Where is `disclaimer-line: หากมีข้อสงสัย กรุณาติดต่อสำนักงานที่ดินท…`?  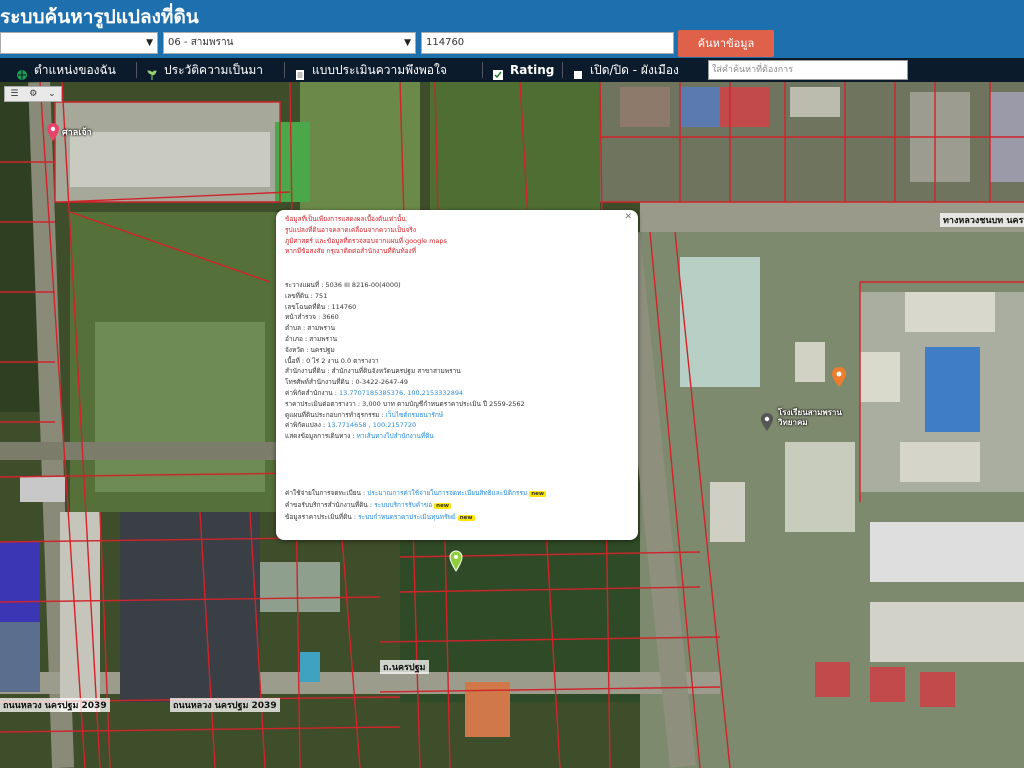
disclaimer-line: หากมีข้อสงสัย กรุณาติดต่อสำนักงานที่ดินท… is located at coordinates (351, 251).